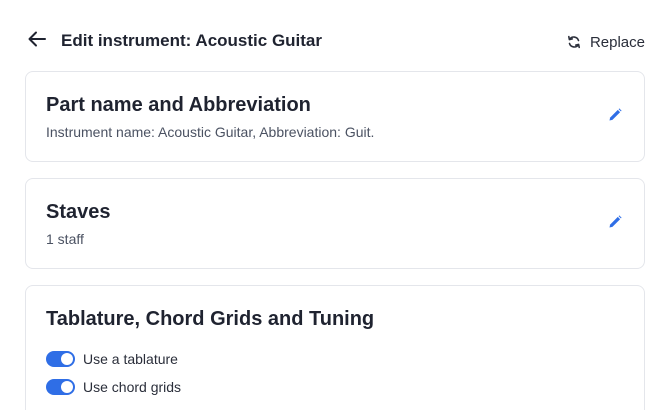 This screenshot has width=665, height=410. Describe the element at coordinates (617, 42) in the screenshot. I see `replace-label: Replace` at that location.